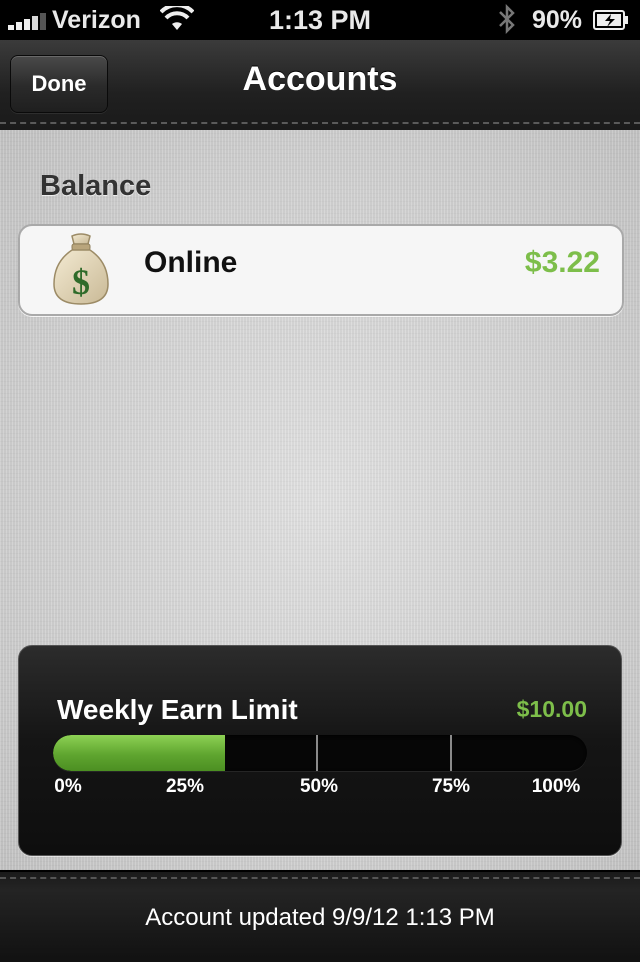  Describe the element at coordinates (139, 753) in the screenshot. I see `progress-fill` at that location.